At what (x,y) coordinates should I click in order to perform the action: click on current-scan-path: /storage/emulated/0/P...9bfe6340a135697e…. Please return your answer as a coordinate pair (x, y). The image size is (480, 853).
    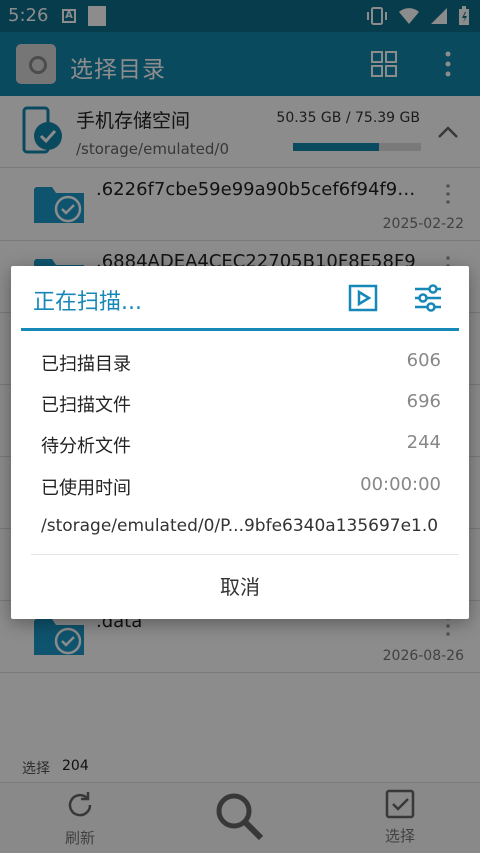
    Looking at the image, I should click on (240, 526).